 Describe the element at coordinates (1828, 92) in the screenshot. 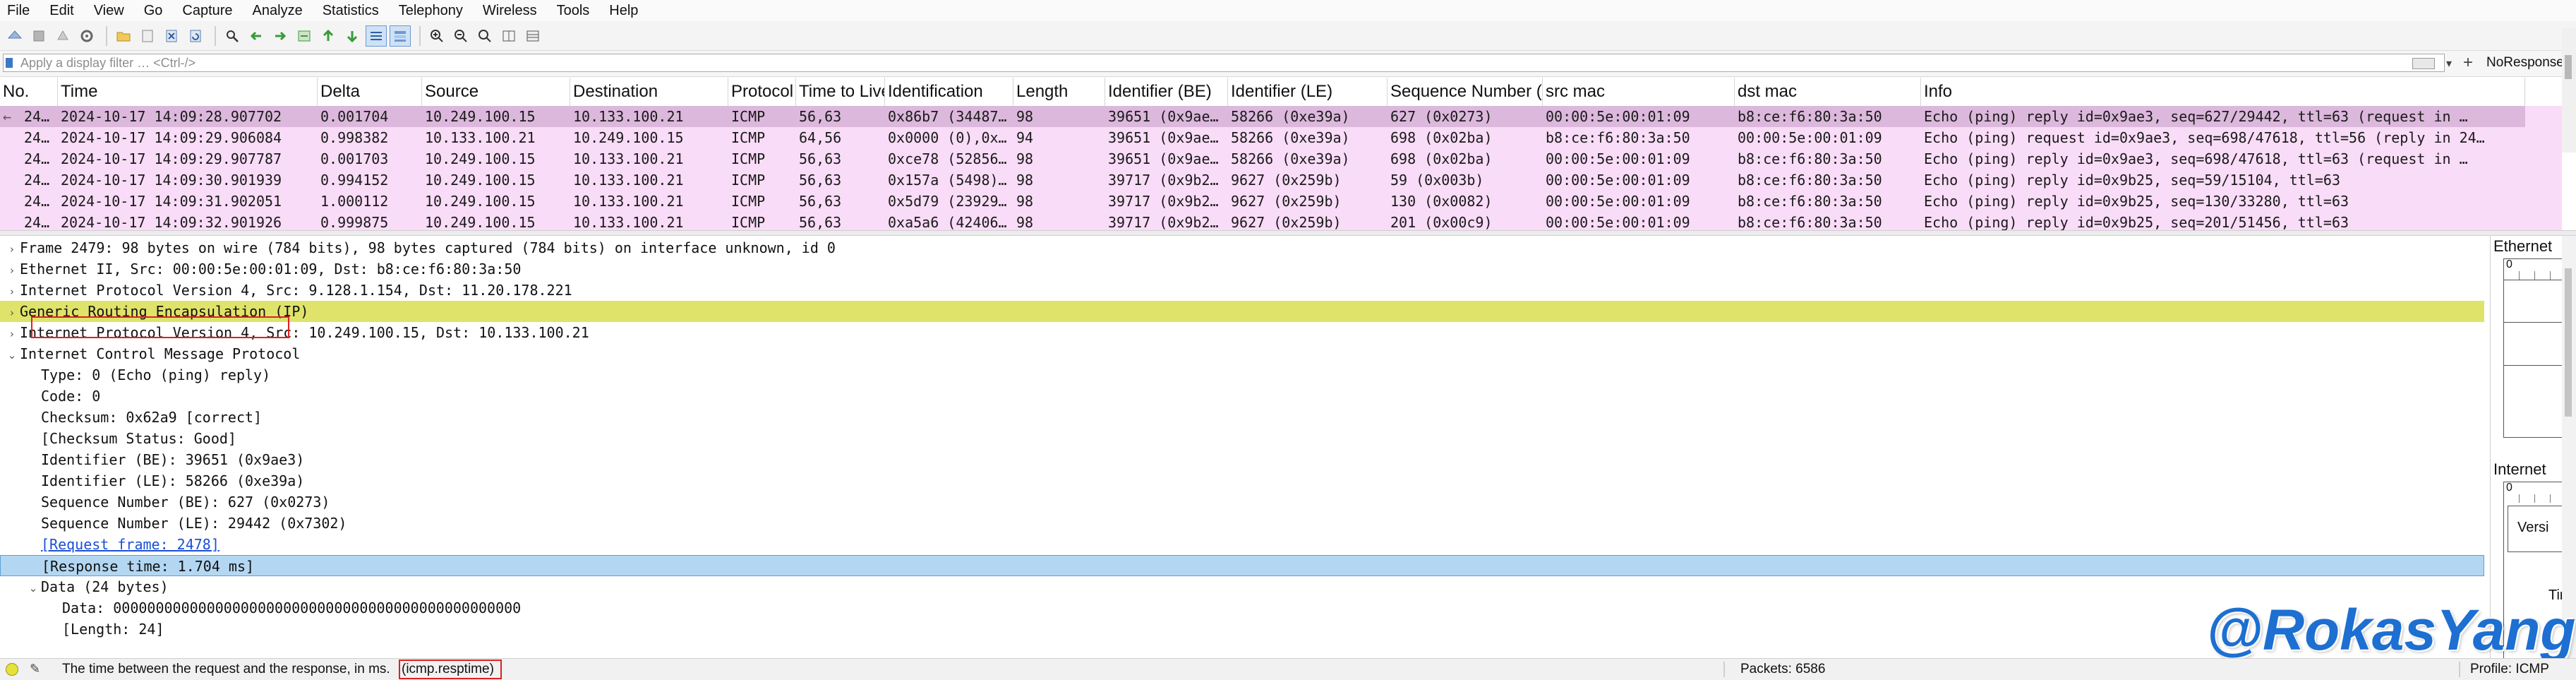

I see `column-header: dst mac` at that location.